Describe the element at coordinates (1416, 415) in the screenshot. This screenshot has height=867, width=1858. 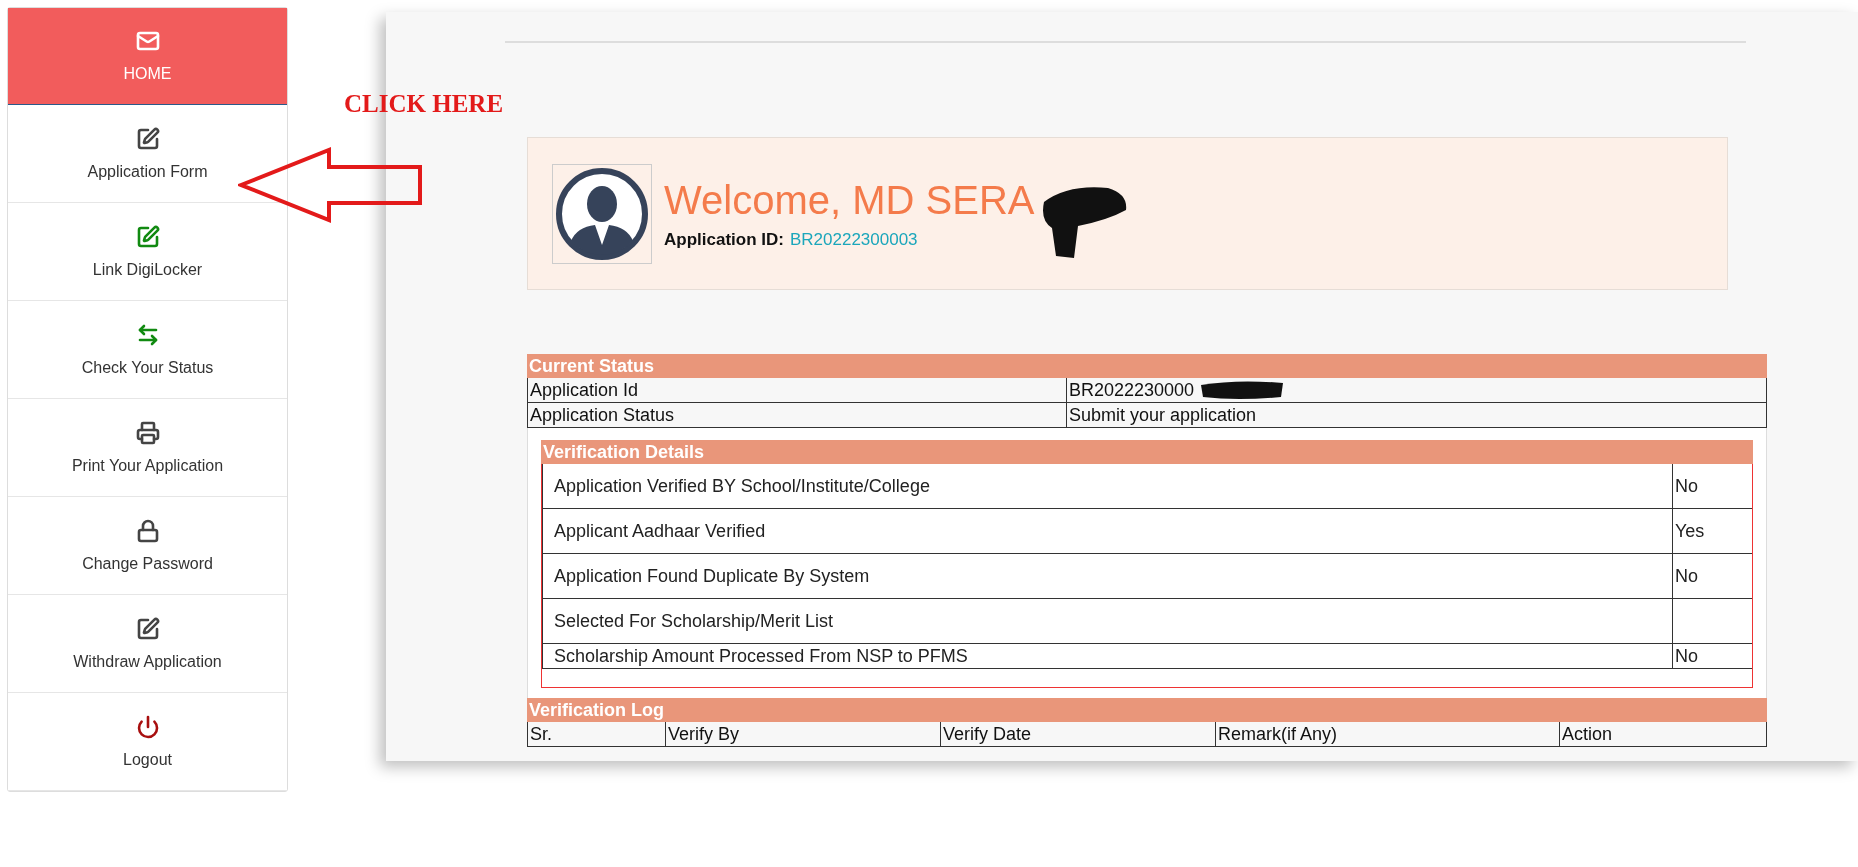
I see `table-cell: Submit your application` at that location.